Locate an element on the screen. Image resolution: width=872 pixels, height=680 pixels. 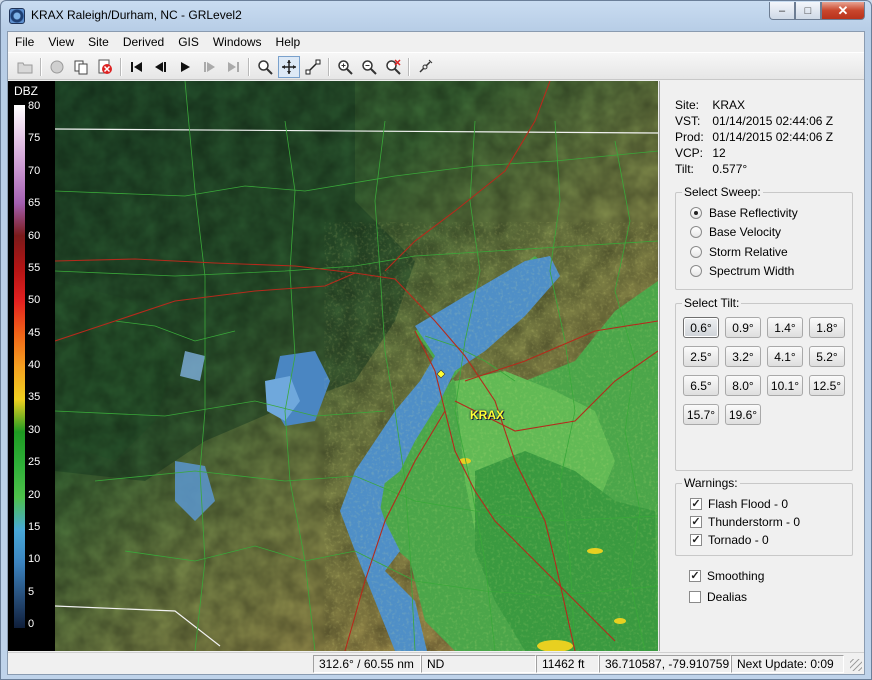
step-back-icon is located at coordinates (161, 67).